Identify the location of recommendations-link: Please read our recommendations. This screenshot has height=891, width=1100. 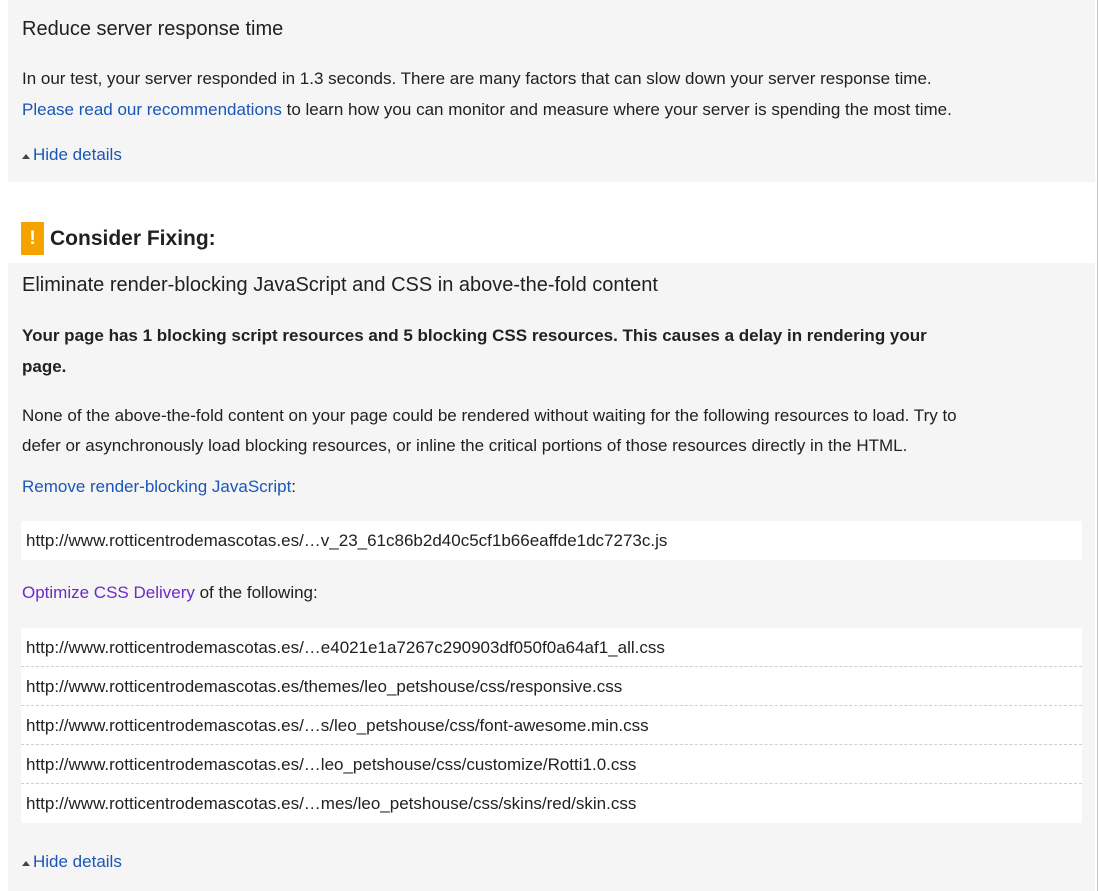
(152, 109).